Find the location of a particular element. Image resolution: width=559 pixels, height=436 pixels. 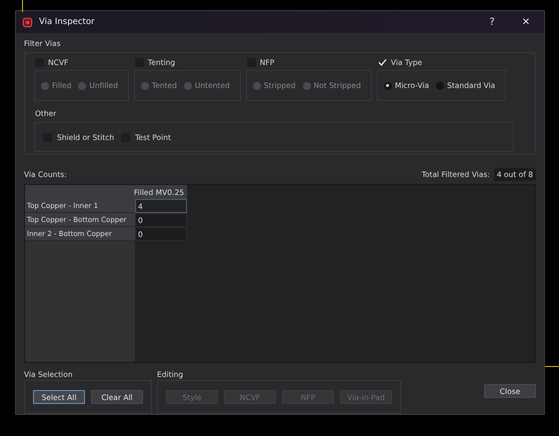

check-icon is located at coordinates (382, 62).